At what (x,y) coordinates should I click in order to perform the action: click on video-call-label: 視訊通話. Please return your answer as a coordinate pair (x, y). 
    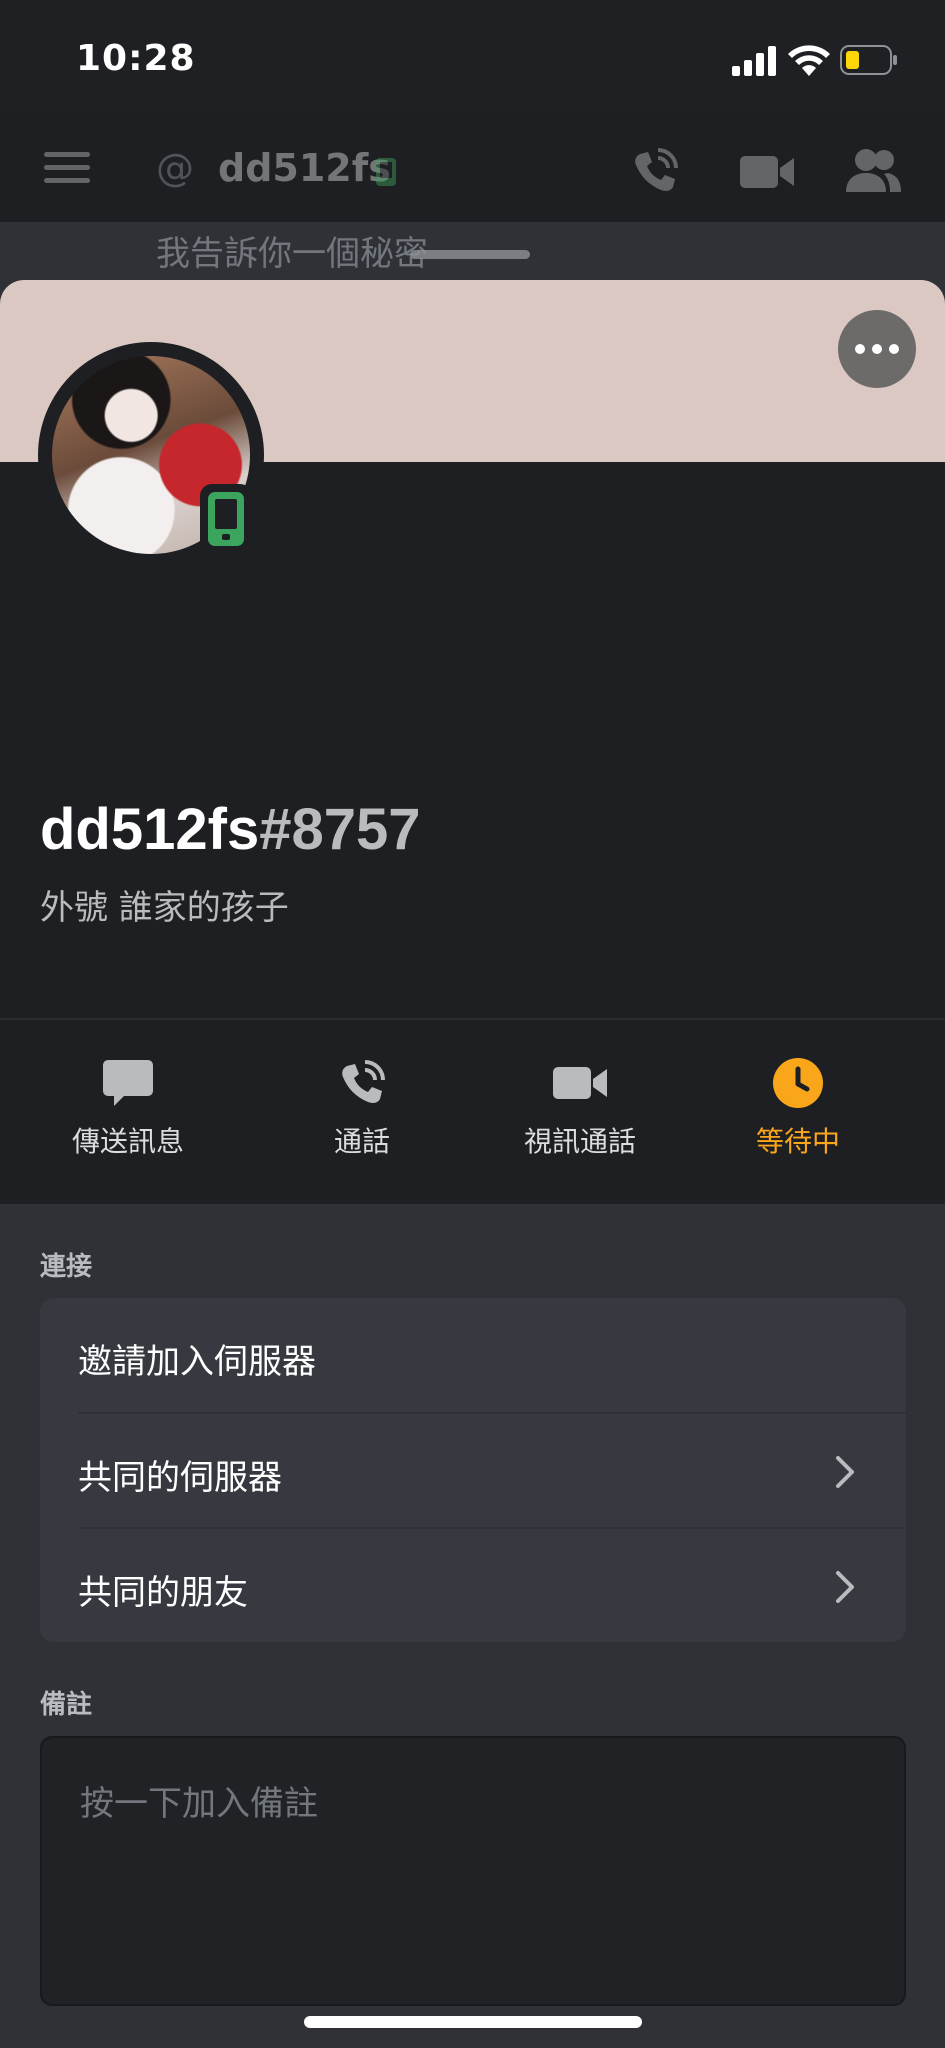
    Looking at the image, I should click on (579, 1141).